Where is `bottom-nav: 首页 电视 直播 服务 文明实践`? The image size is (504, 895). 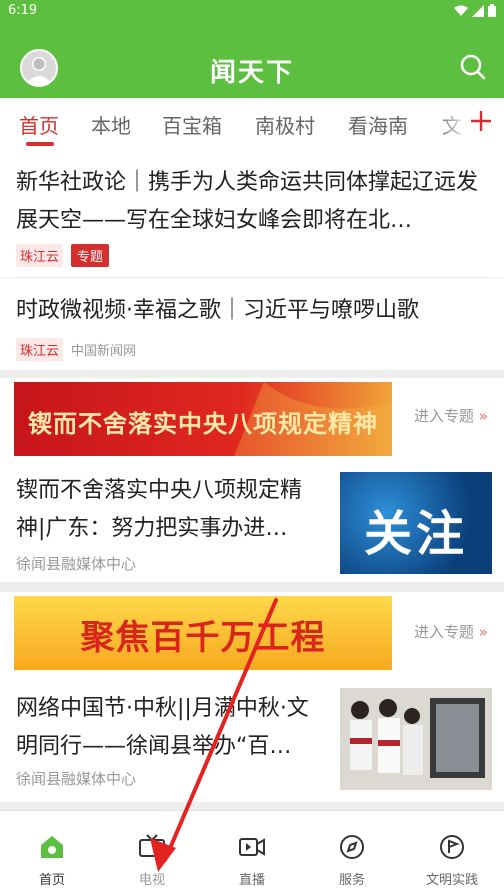 bottom-nav: 首页 电视 直播 服务 文明实践 is located at coordinates (252, 852).